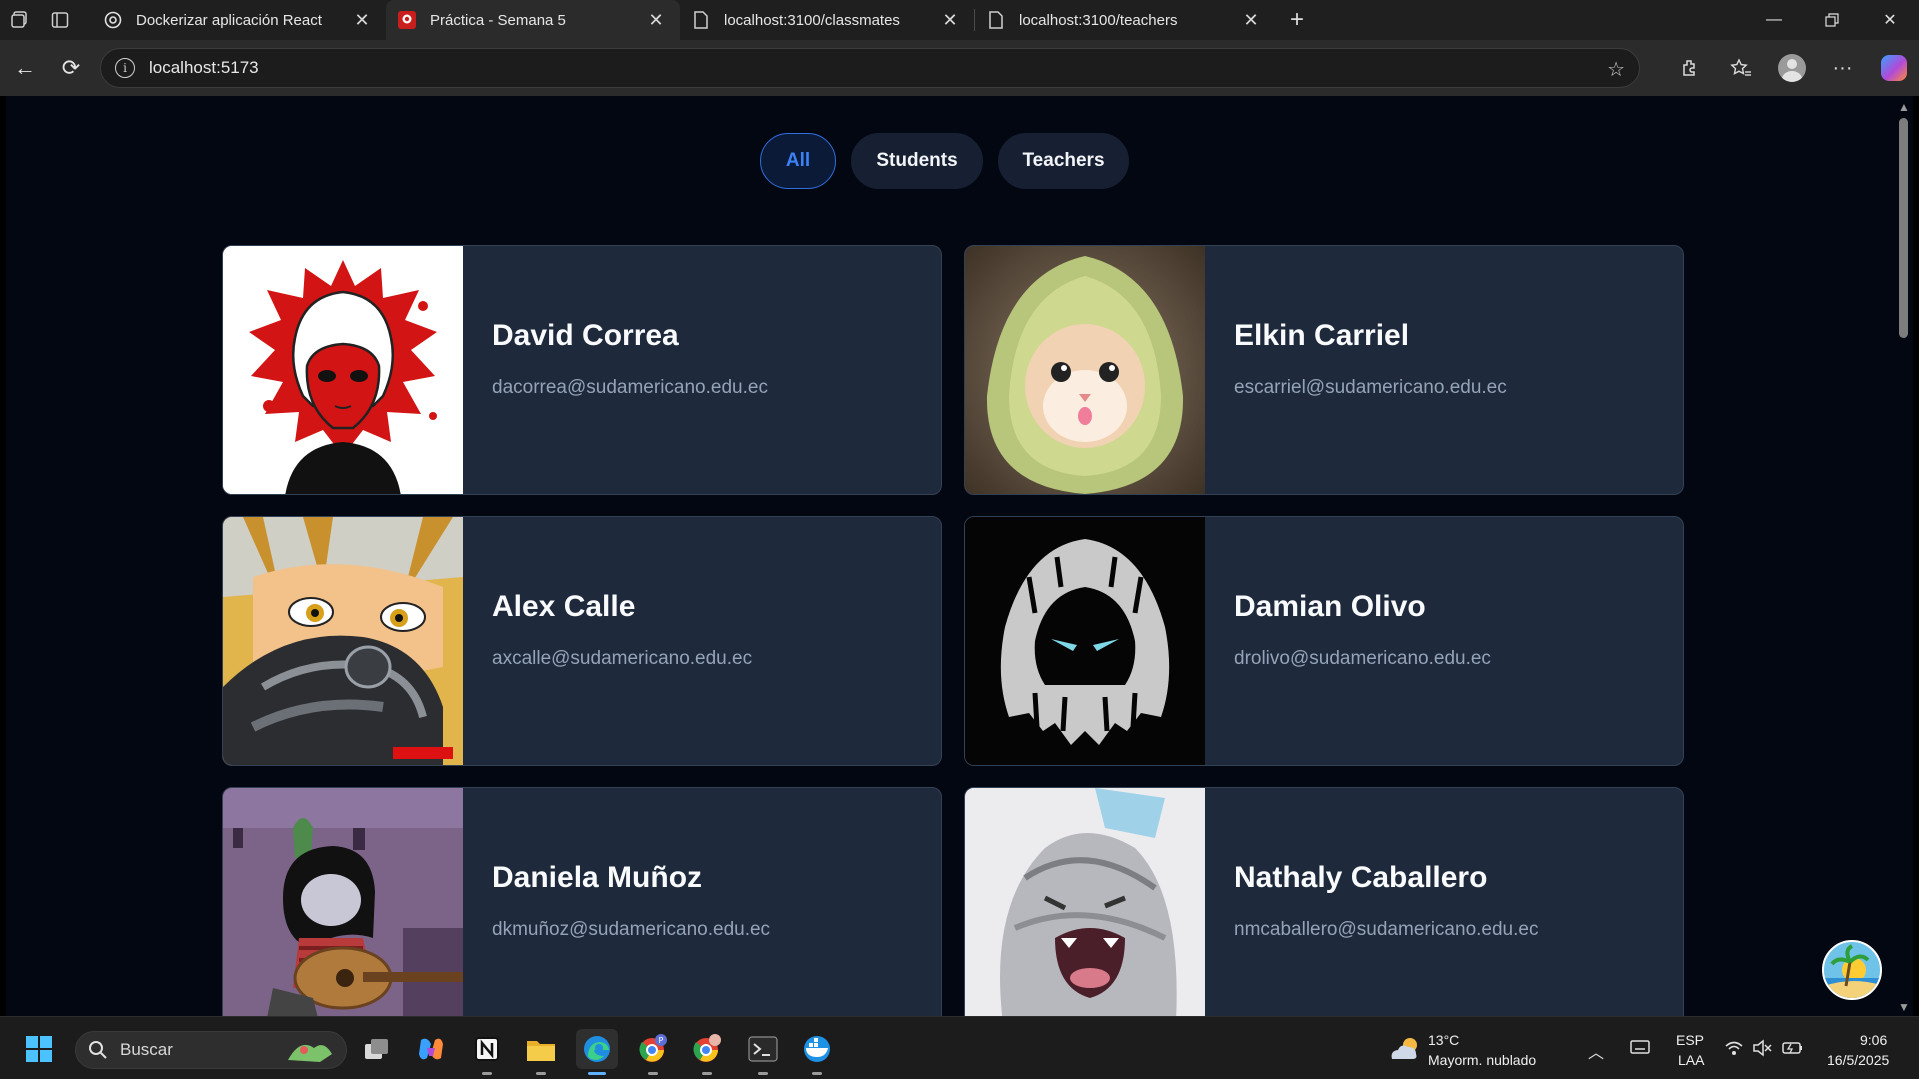  I want to click on windows-start-icon, so click(39, 1049).